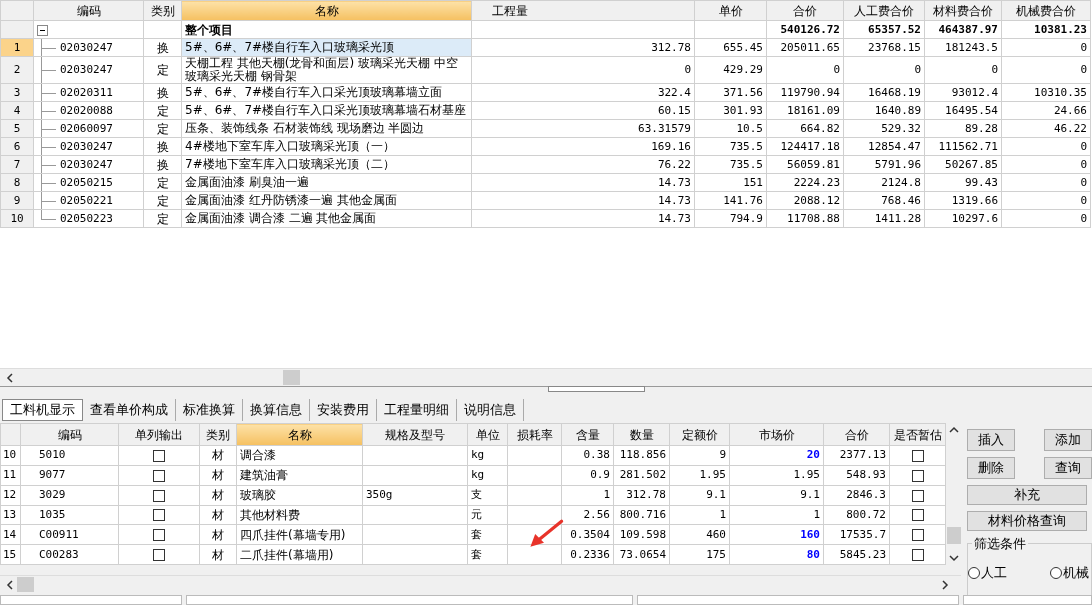 The height and width of the screenshot is (607, 1092). What do you see at coordinates (587, 475) in the screenshot?
I see `table-cell: 0.9` at bounding box center [587, 475].